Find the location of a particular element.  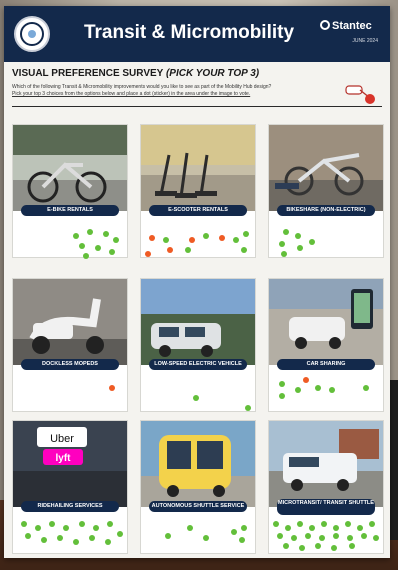

option-card-low-speed-ev: LOW-SPEED ELECTRIC VEHICLE is located at coordinates (198, 345).